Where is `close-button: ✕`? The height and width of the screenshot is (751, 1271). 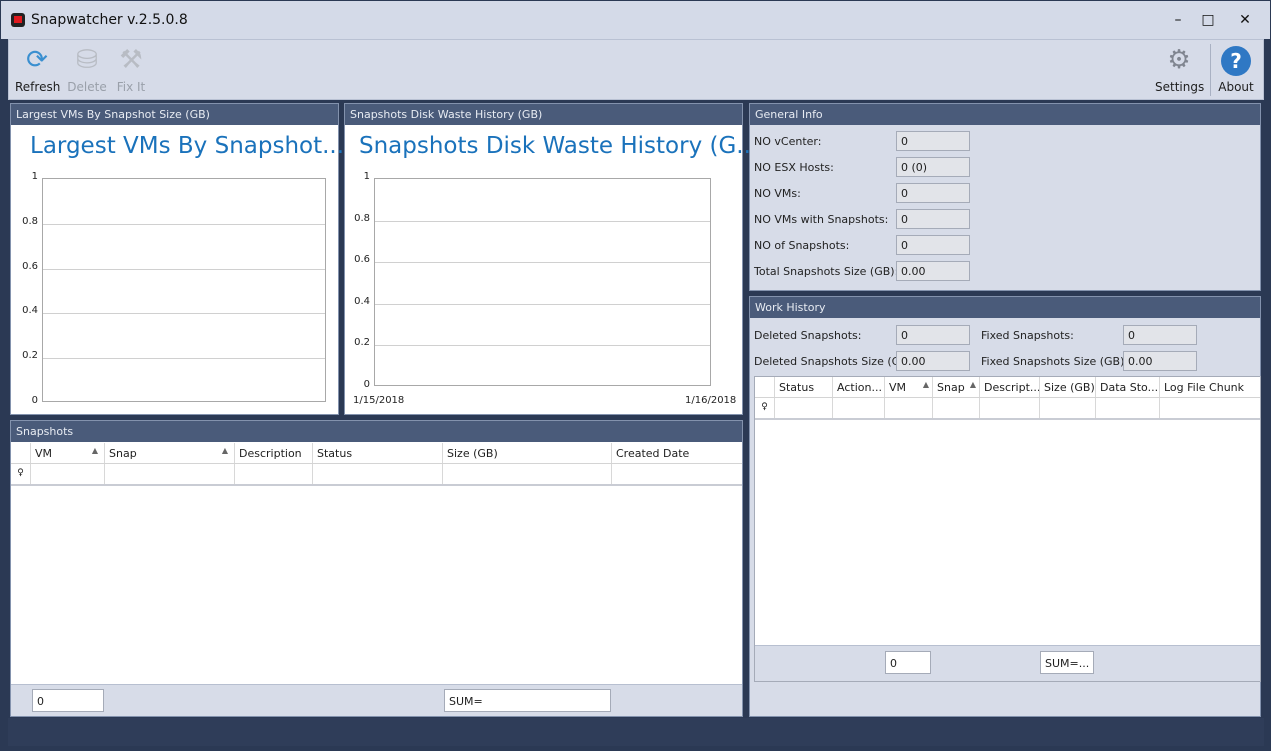
close-button: ✕ is located at coordinates (1245, 20).